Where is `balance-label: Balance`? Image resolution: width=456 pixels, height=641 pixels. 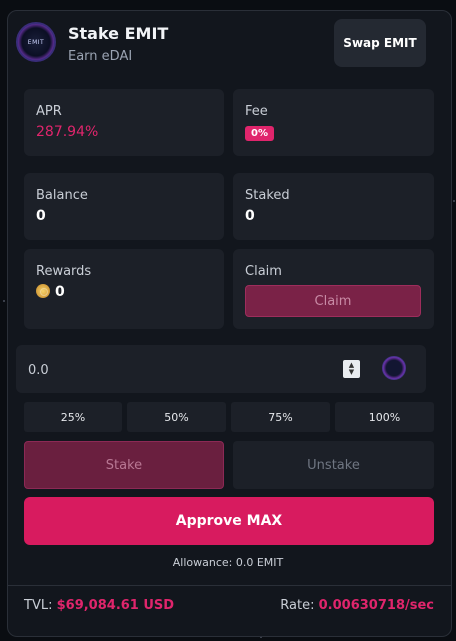
balance-label: Balance is located at coordinates (62, 195).